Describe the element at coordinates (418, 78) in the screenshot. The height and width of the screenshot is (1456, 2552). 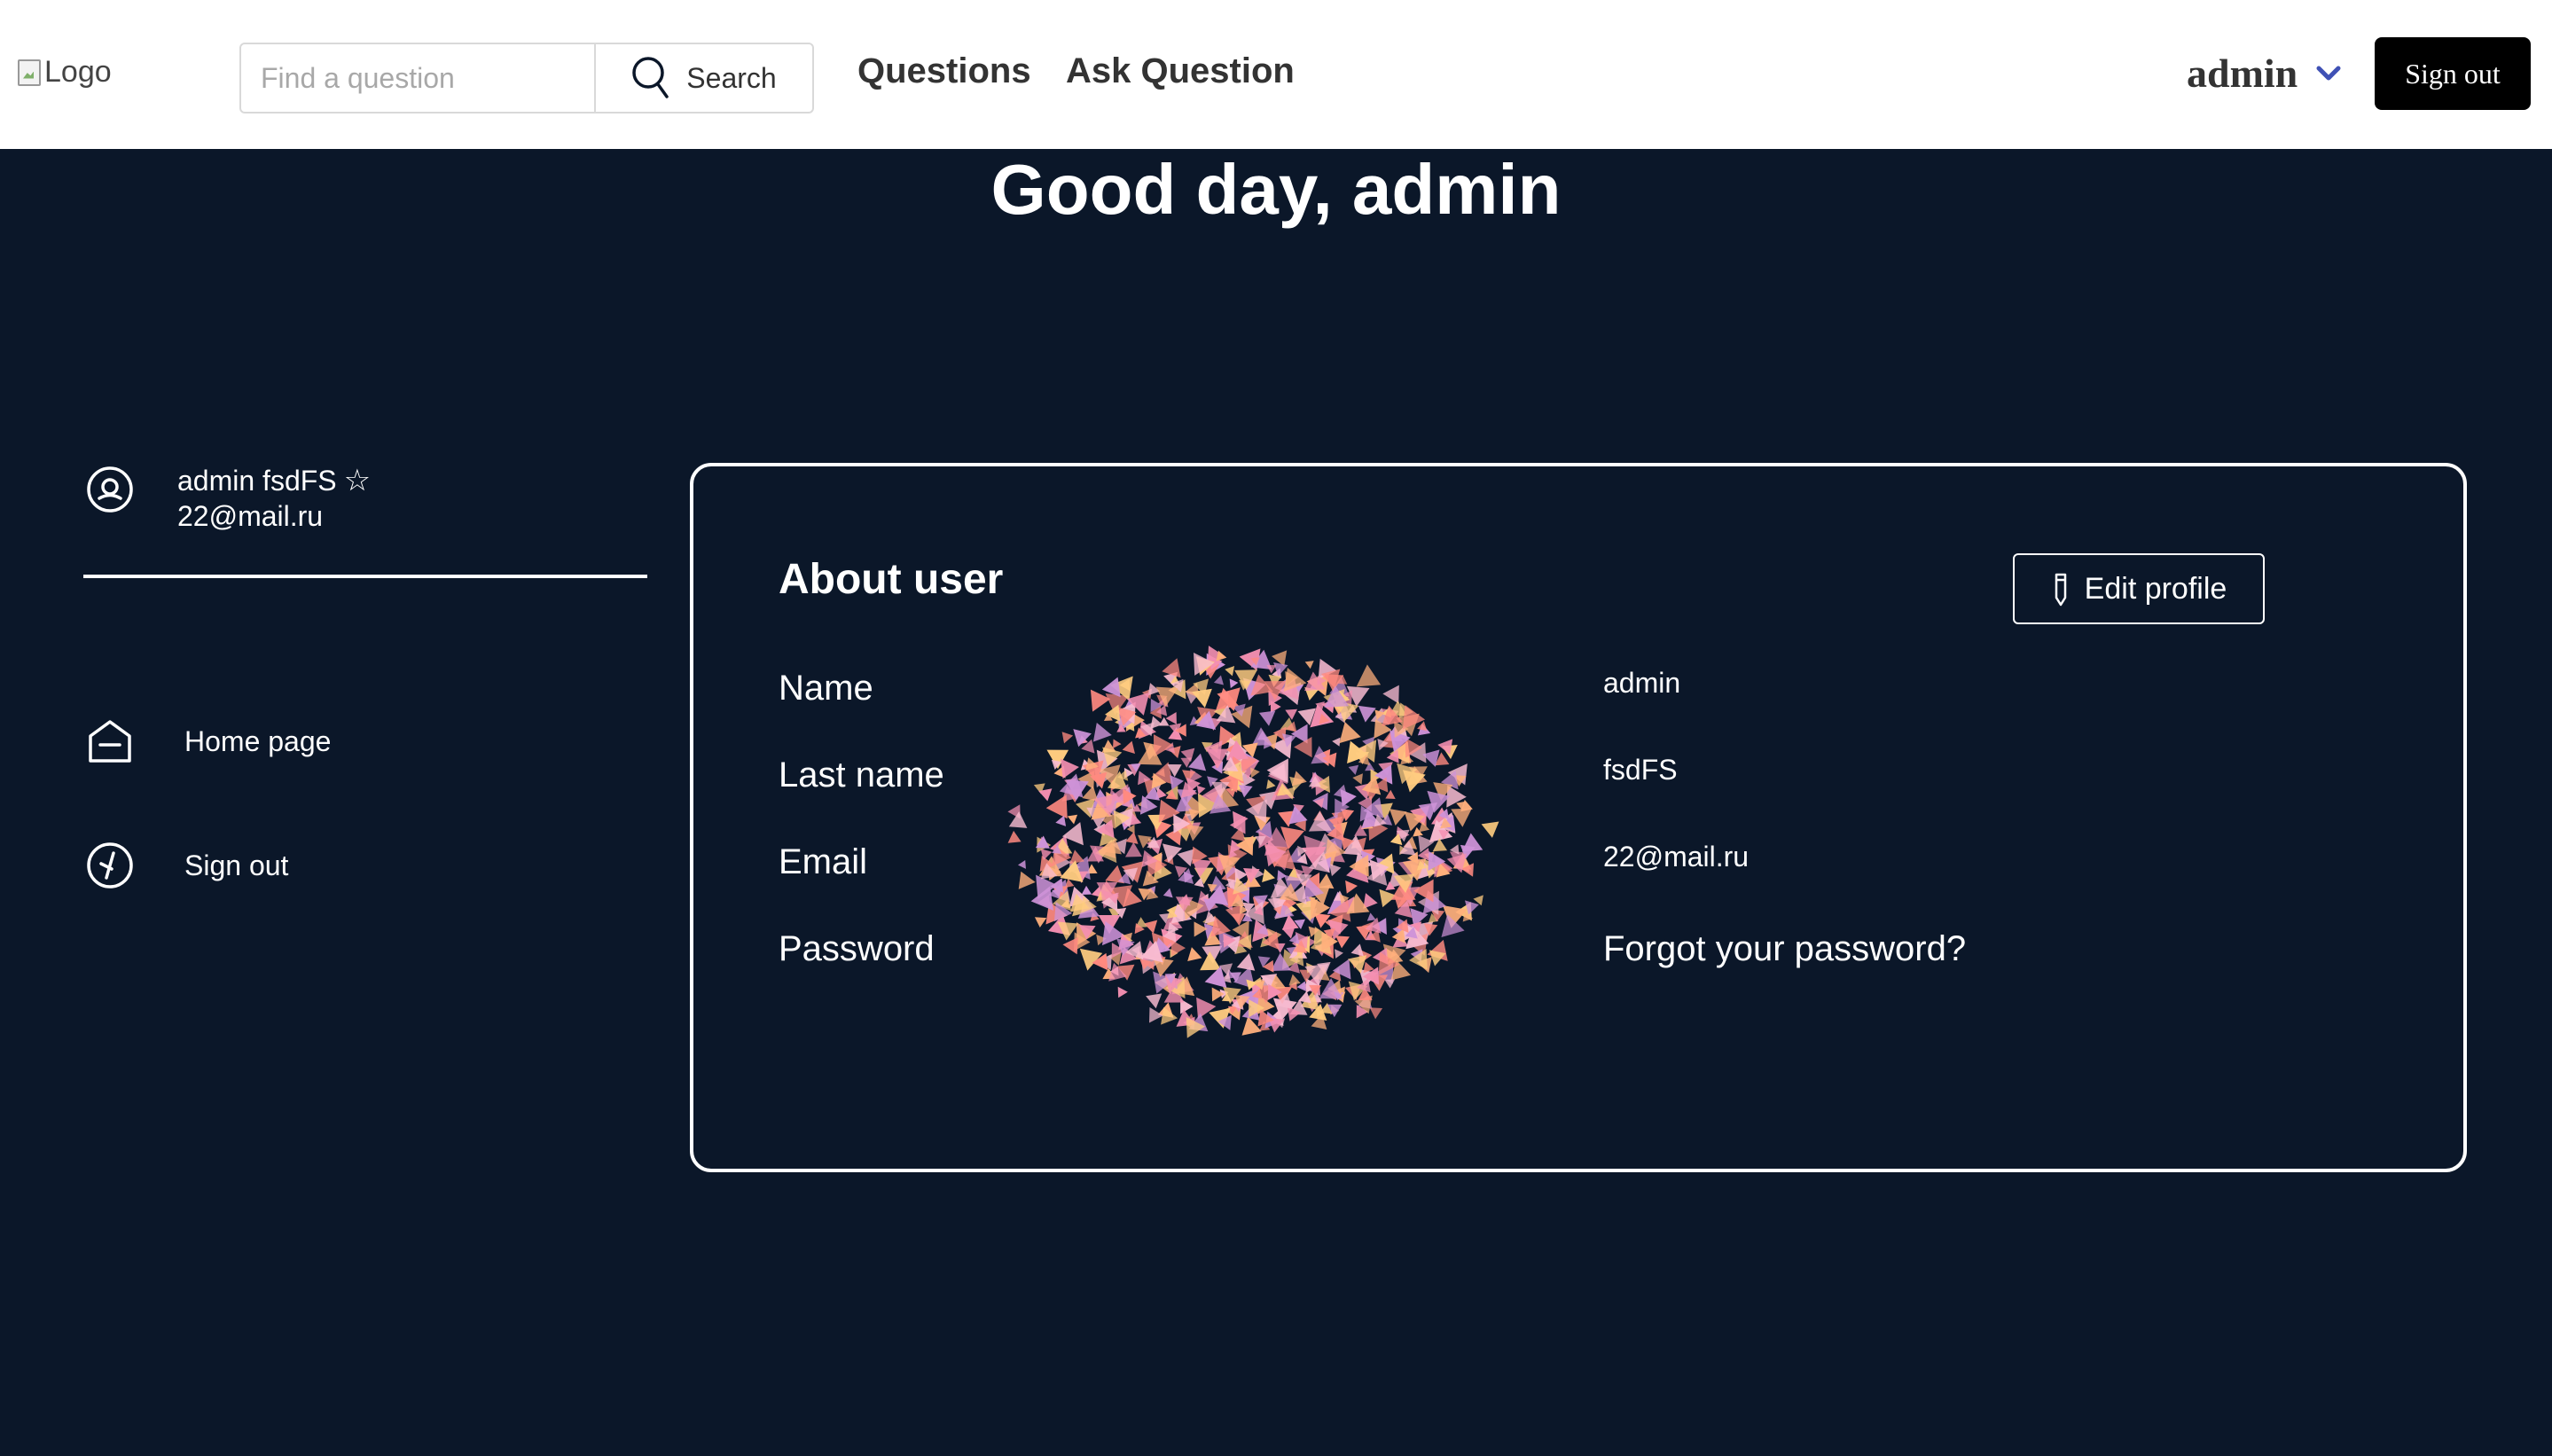
I see `search-input` at that location.